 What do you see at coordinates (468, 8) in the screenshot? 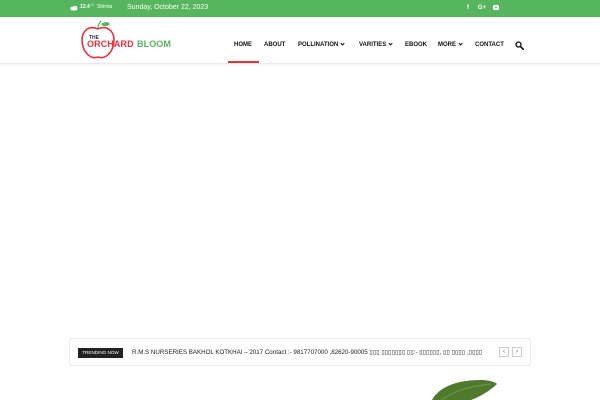
I see `facebook-icon: f` at bounding box center [468, 8].